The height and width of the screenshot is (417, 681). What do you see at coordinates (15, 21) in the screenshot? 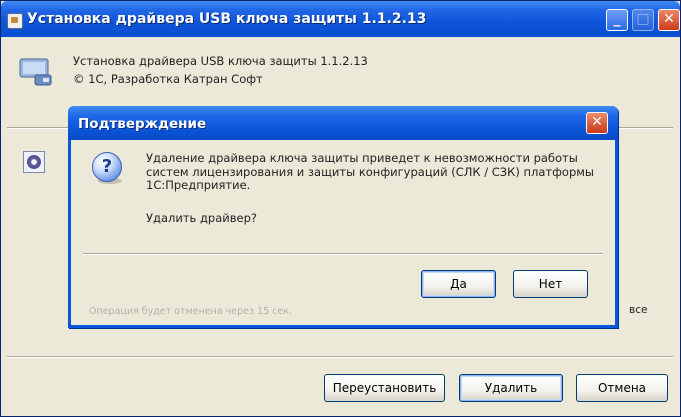
I see `installer-icon` at bounding box center [15, 21].